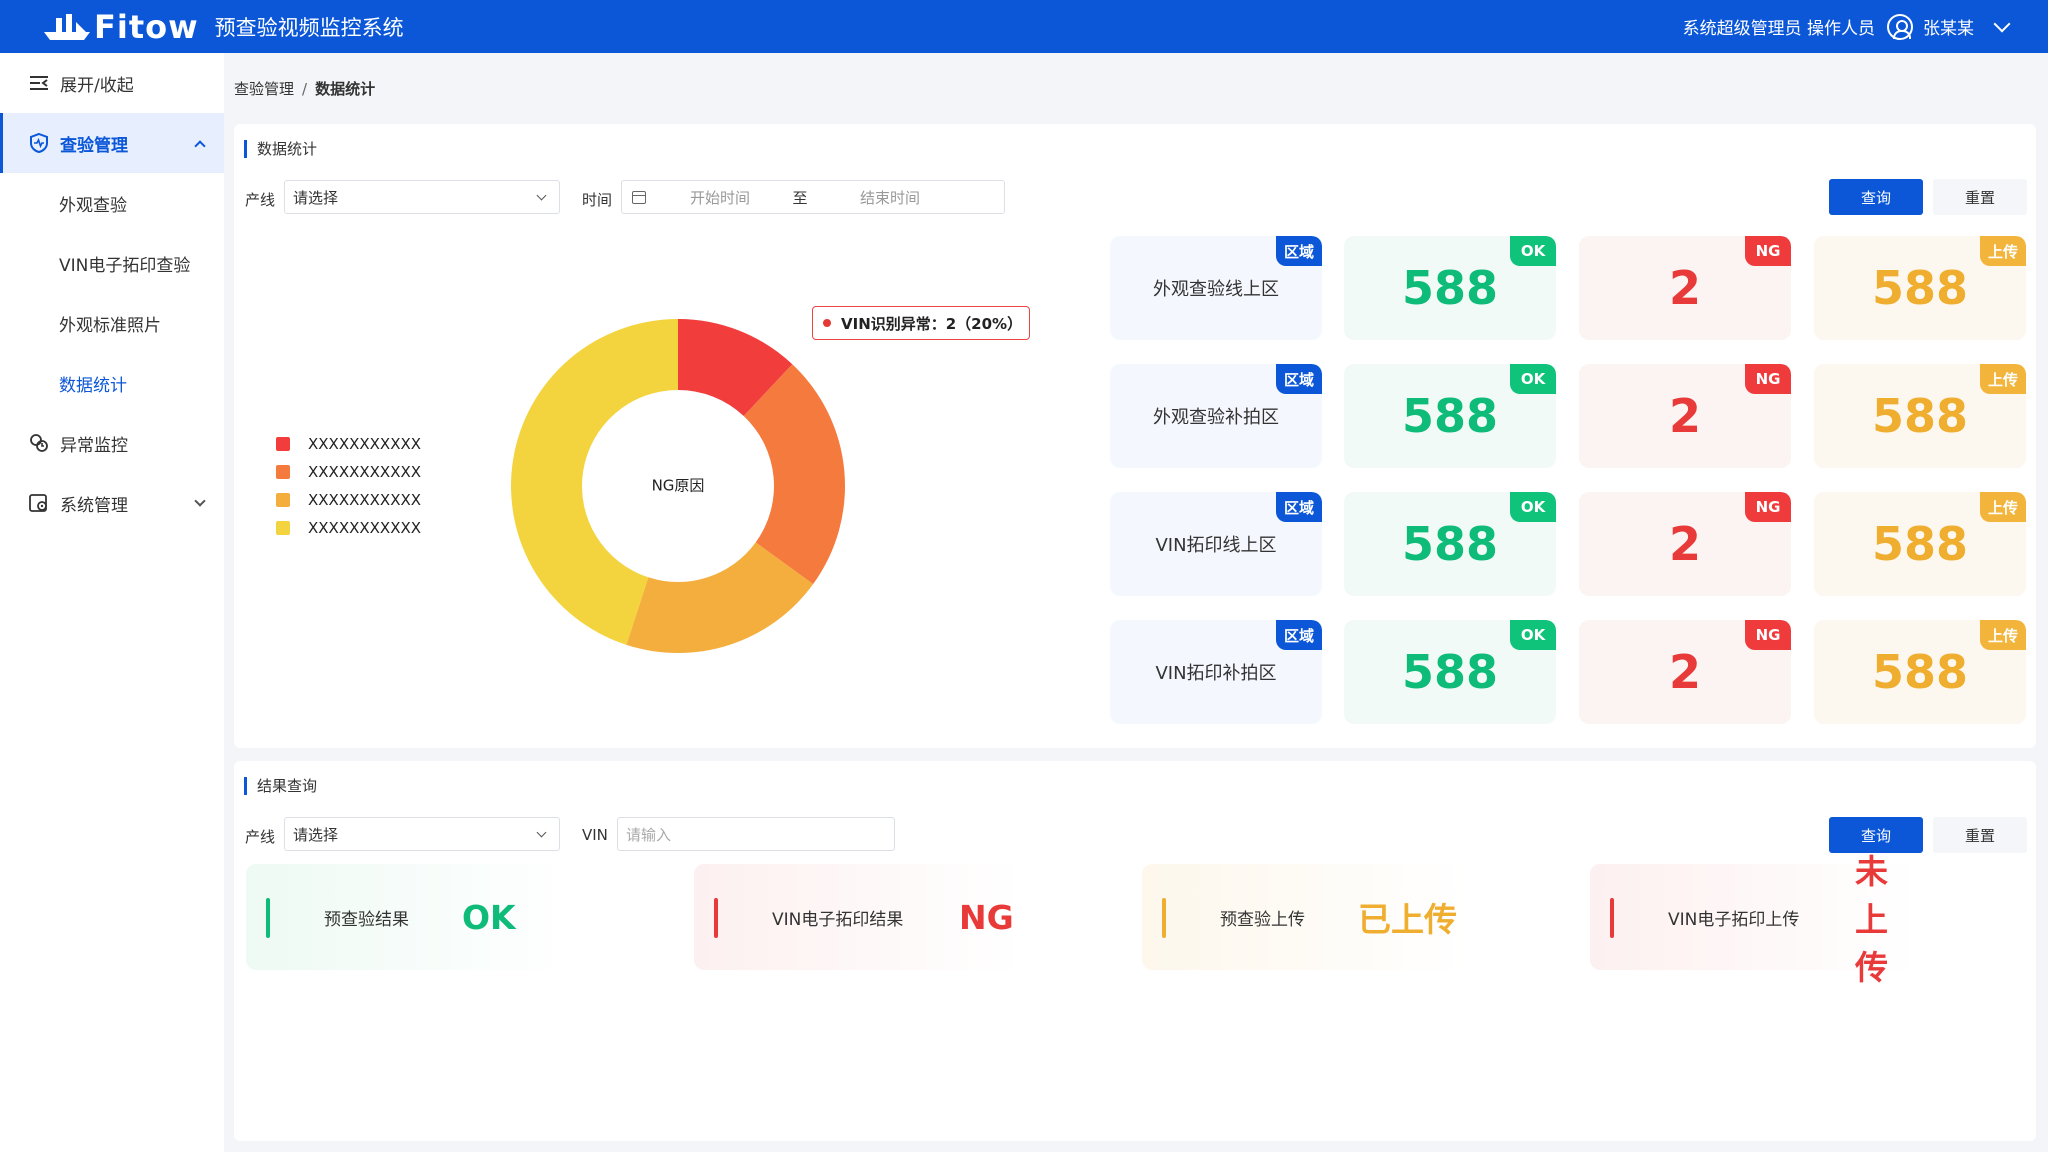  I want to click on sidebar-item-label: 查验管理, so click(94, 145).